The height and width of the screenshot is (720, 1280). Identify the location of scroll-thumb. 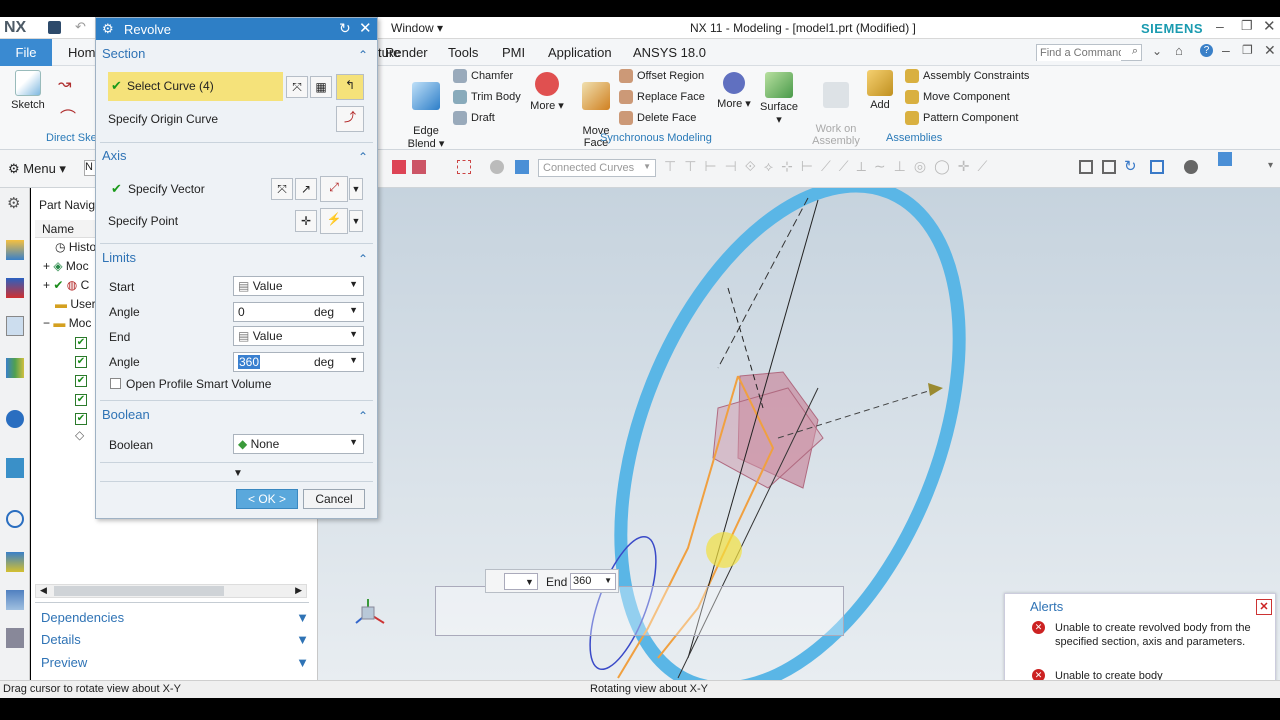
(139, 591).